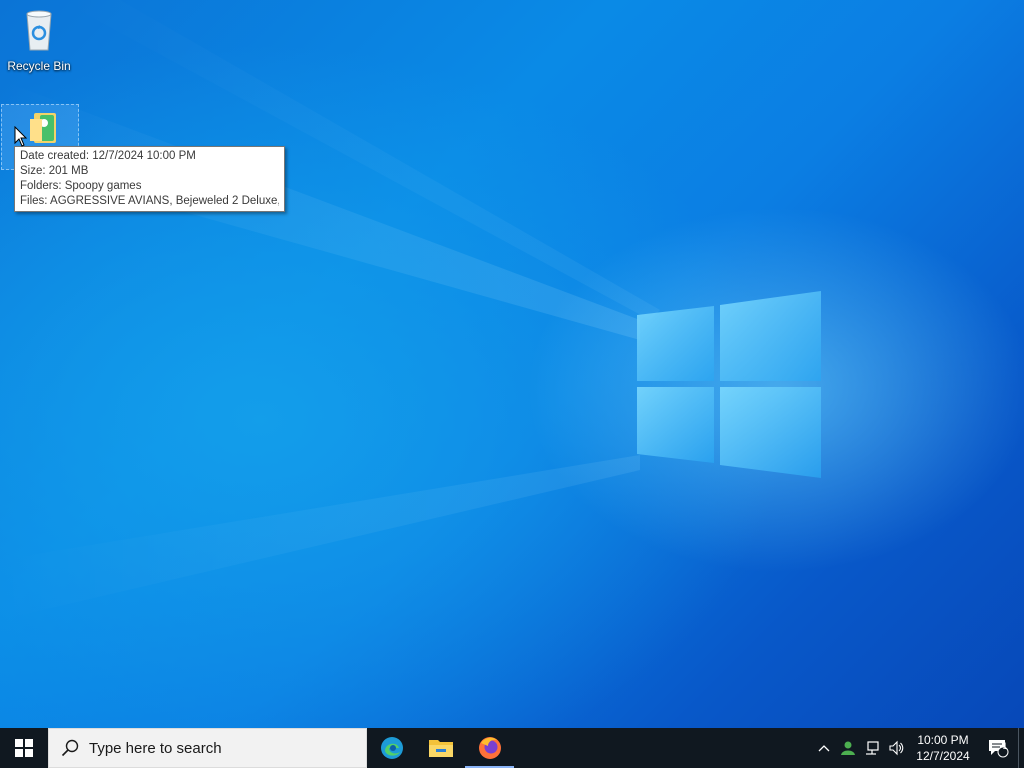 The image size is (1024, 768). I want to click on show-desktop-button, so click(1021, 748).